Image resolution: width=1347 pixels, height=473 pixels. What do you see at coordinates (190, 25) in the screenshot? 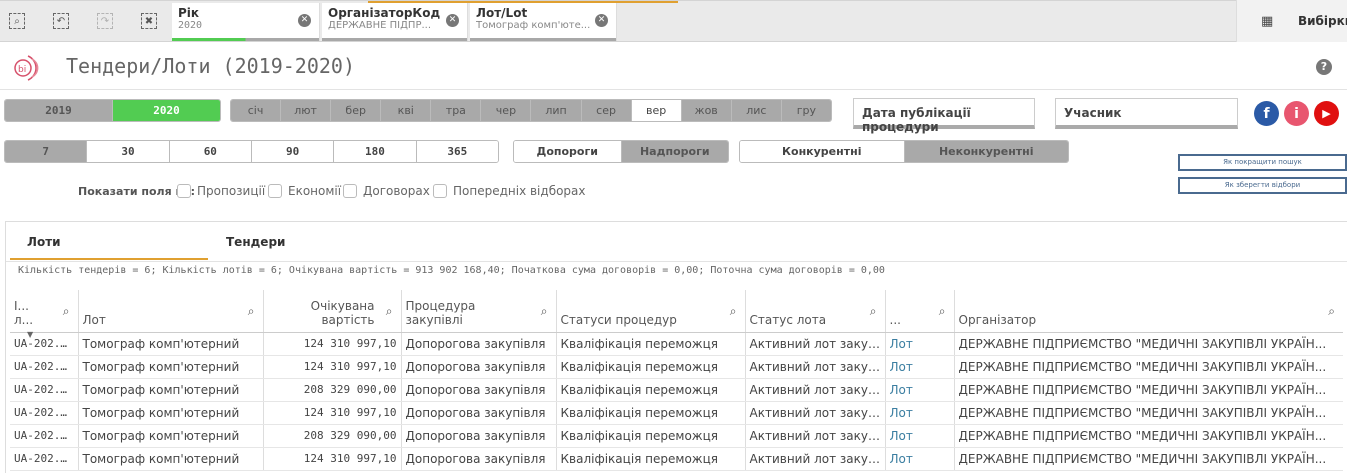
I see `filter-value: 2020` at bounding box center [190, 25].